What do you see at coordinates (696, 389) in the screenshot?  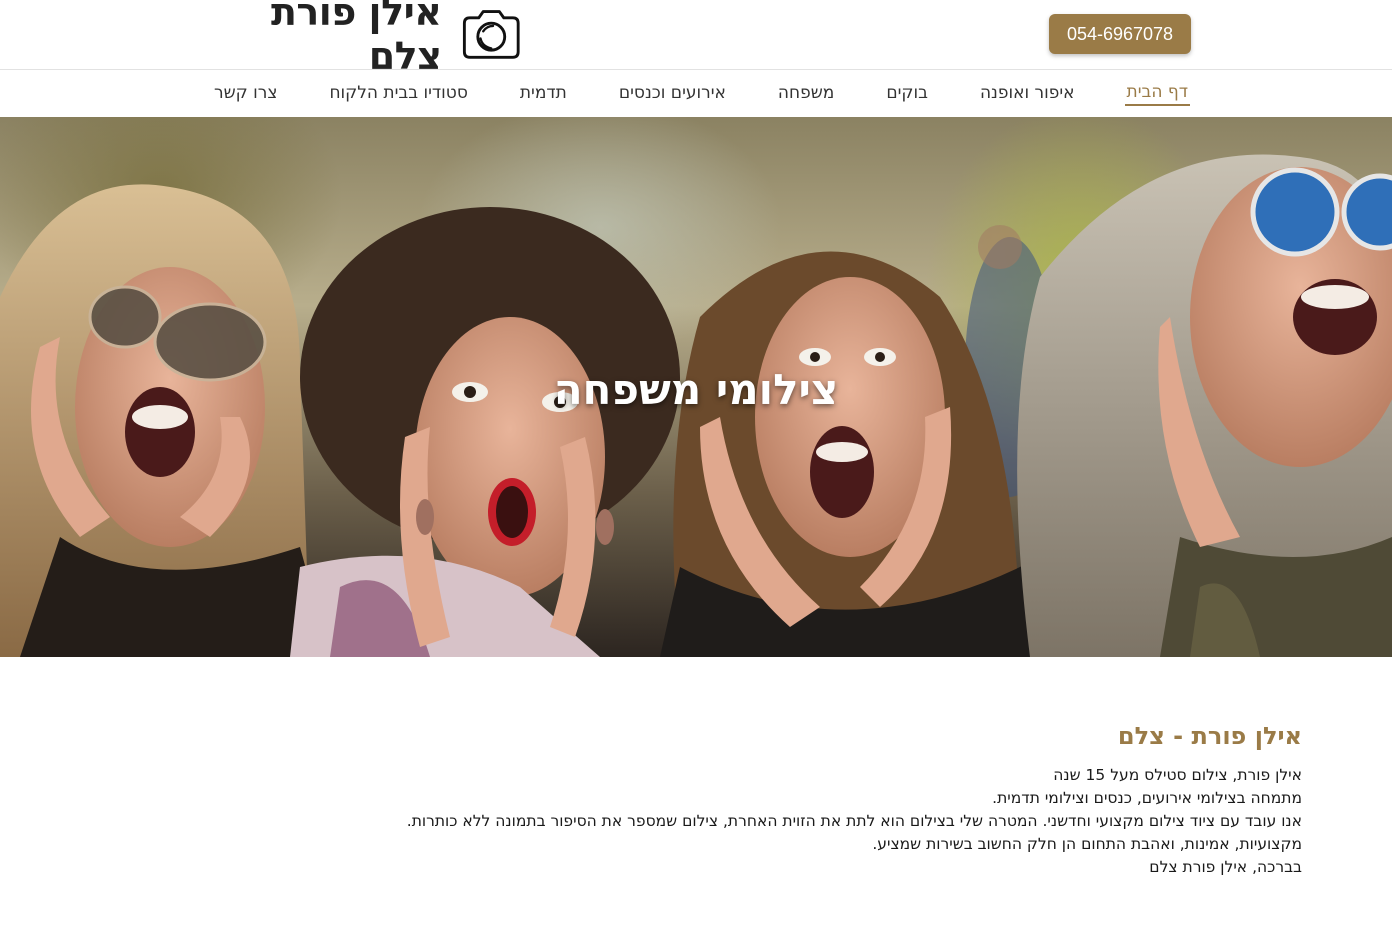 I see `hero-title: צילומי משפחה` at bounding box center [696, 389].